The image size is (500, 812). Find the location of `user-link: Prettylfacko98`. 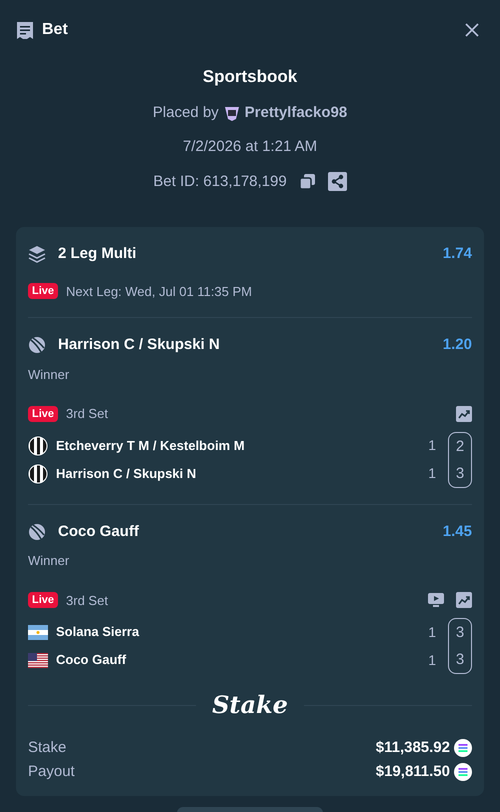

user-link: Prettylfacko98 is located at coordinates (296, 113).